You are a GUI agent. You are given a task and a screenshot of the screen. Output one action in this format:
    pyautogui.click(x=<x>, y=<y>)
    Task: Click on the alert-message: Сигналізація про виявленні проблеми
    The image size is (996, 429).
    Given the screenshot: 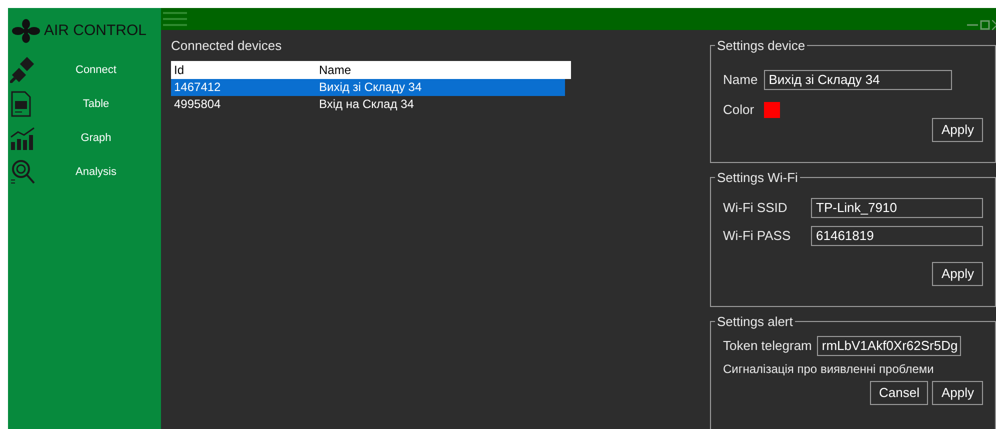 What is the action you would take?
    pyautogui.click(x=829, y=369)
    